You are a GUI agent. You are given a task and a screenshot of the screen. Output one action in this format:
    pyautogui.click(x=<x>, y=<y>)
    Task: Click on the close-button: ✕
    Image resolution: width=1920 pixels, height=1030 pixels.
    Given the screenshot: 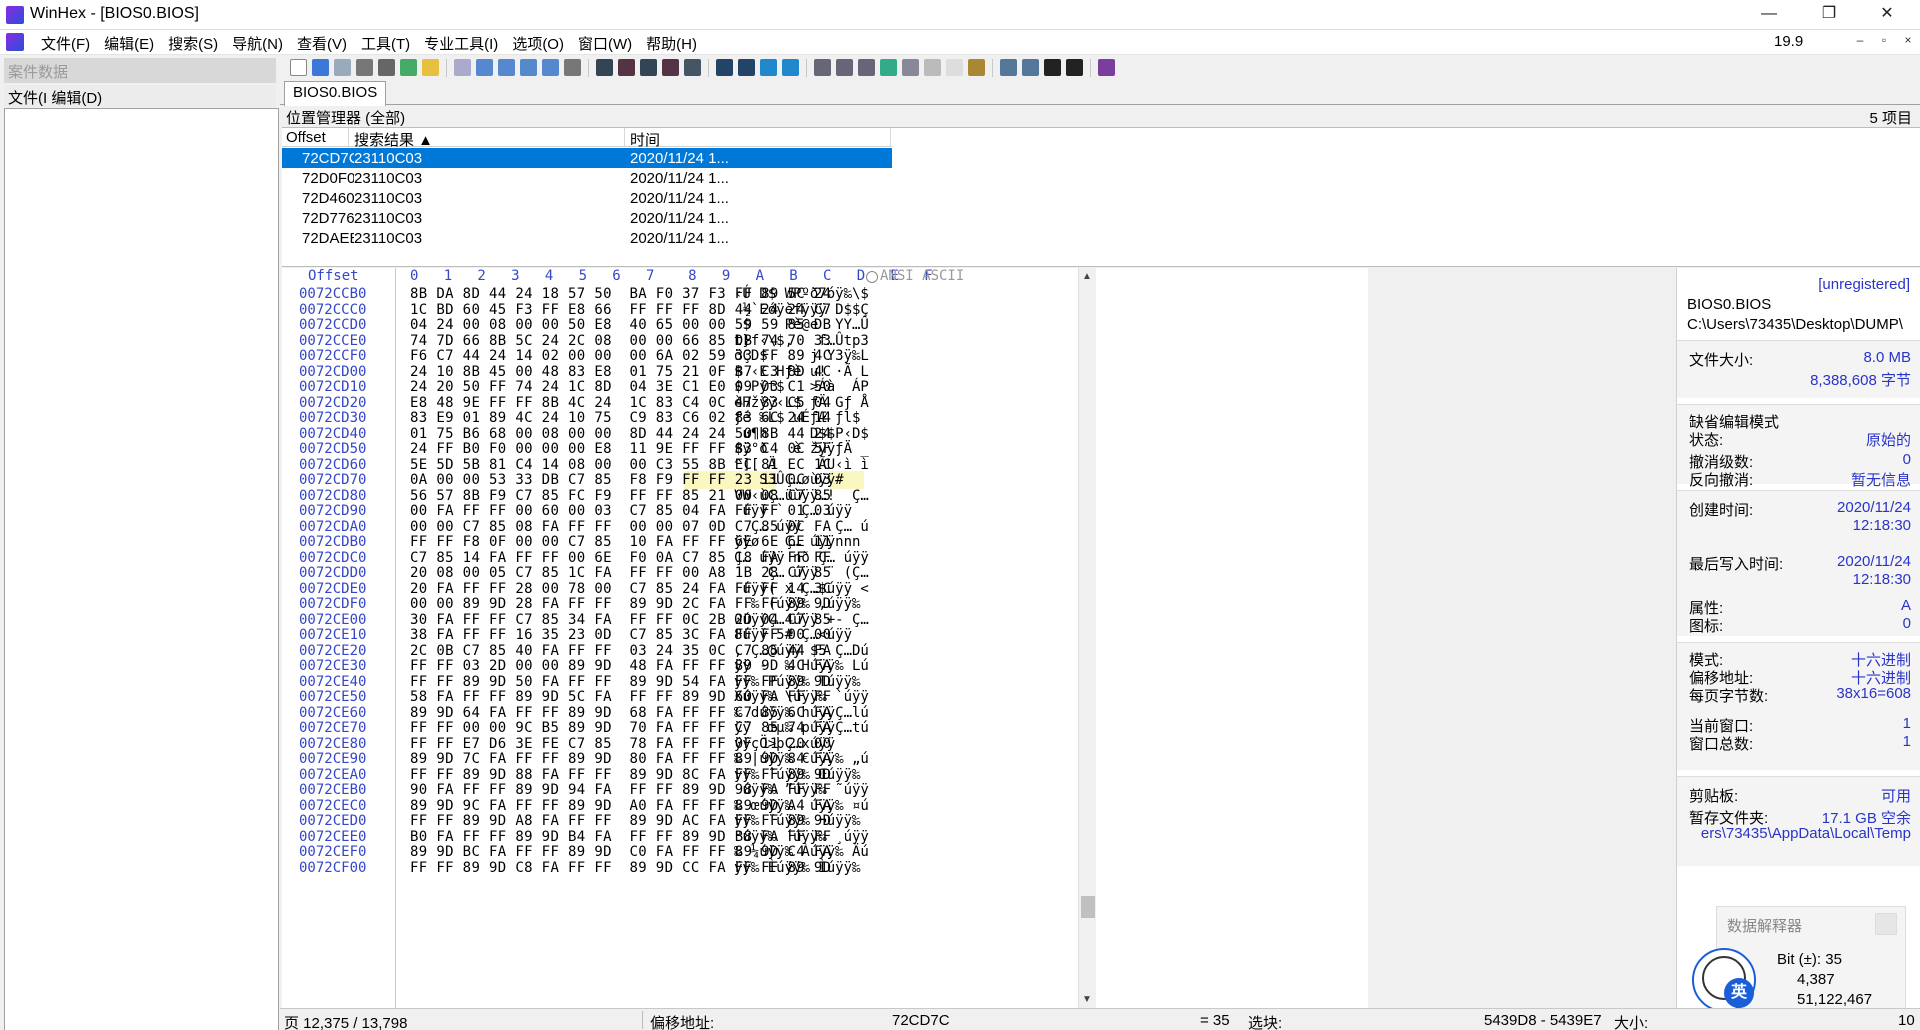 What is the action you would take?
    pyautogui.click(x=1887, y=15)
    